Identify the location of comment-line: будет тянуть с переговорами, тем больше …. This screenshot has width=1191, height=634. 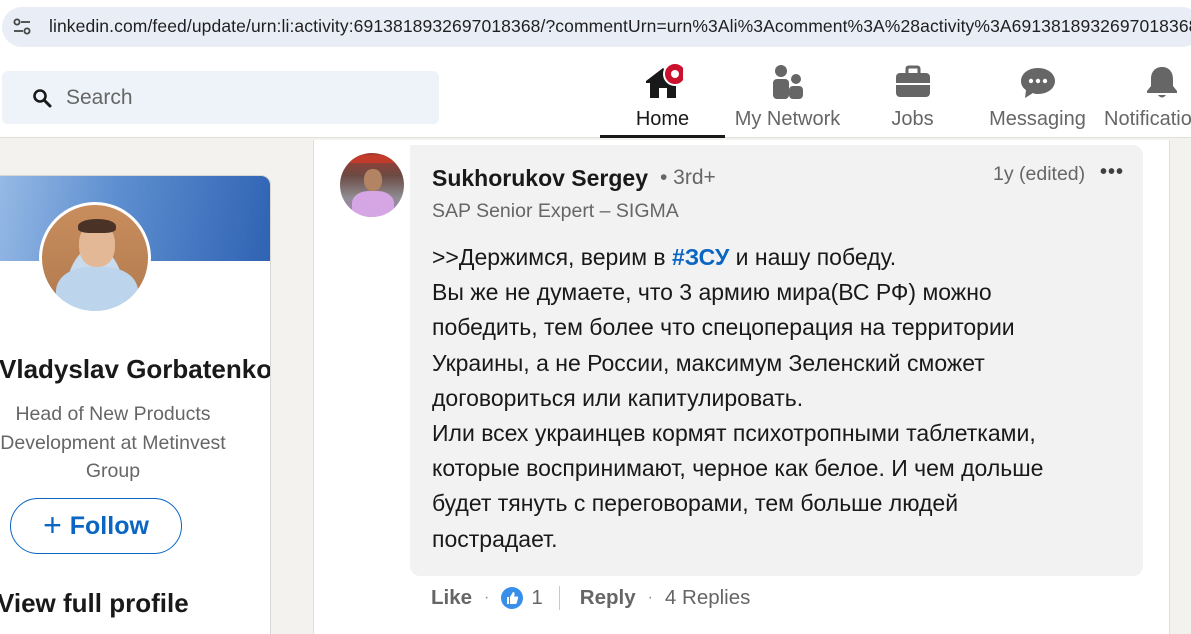
(695, 503).